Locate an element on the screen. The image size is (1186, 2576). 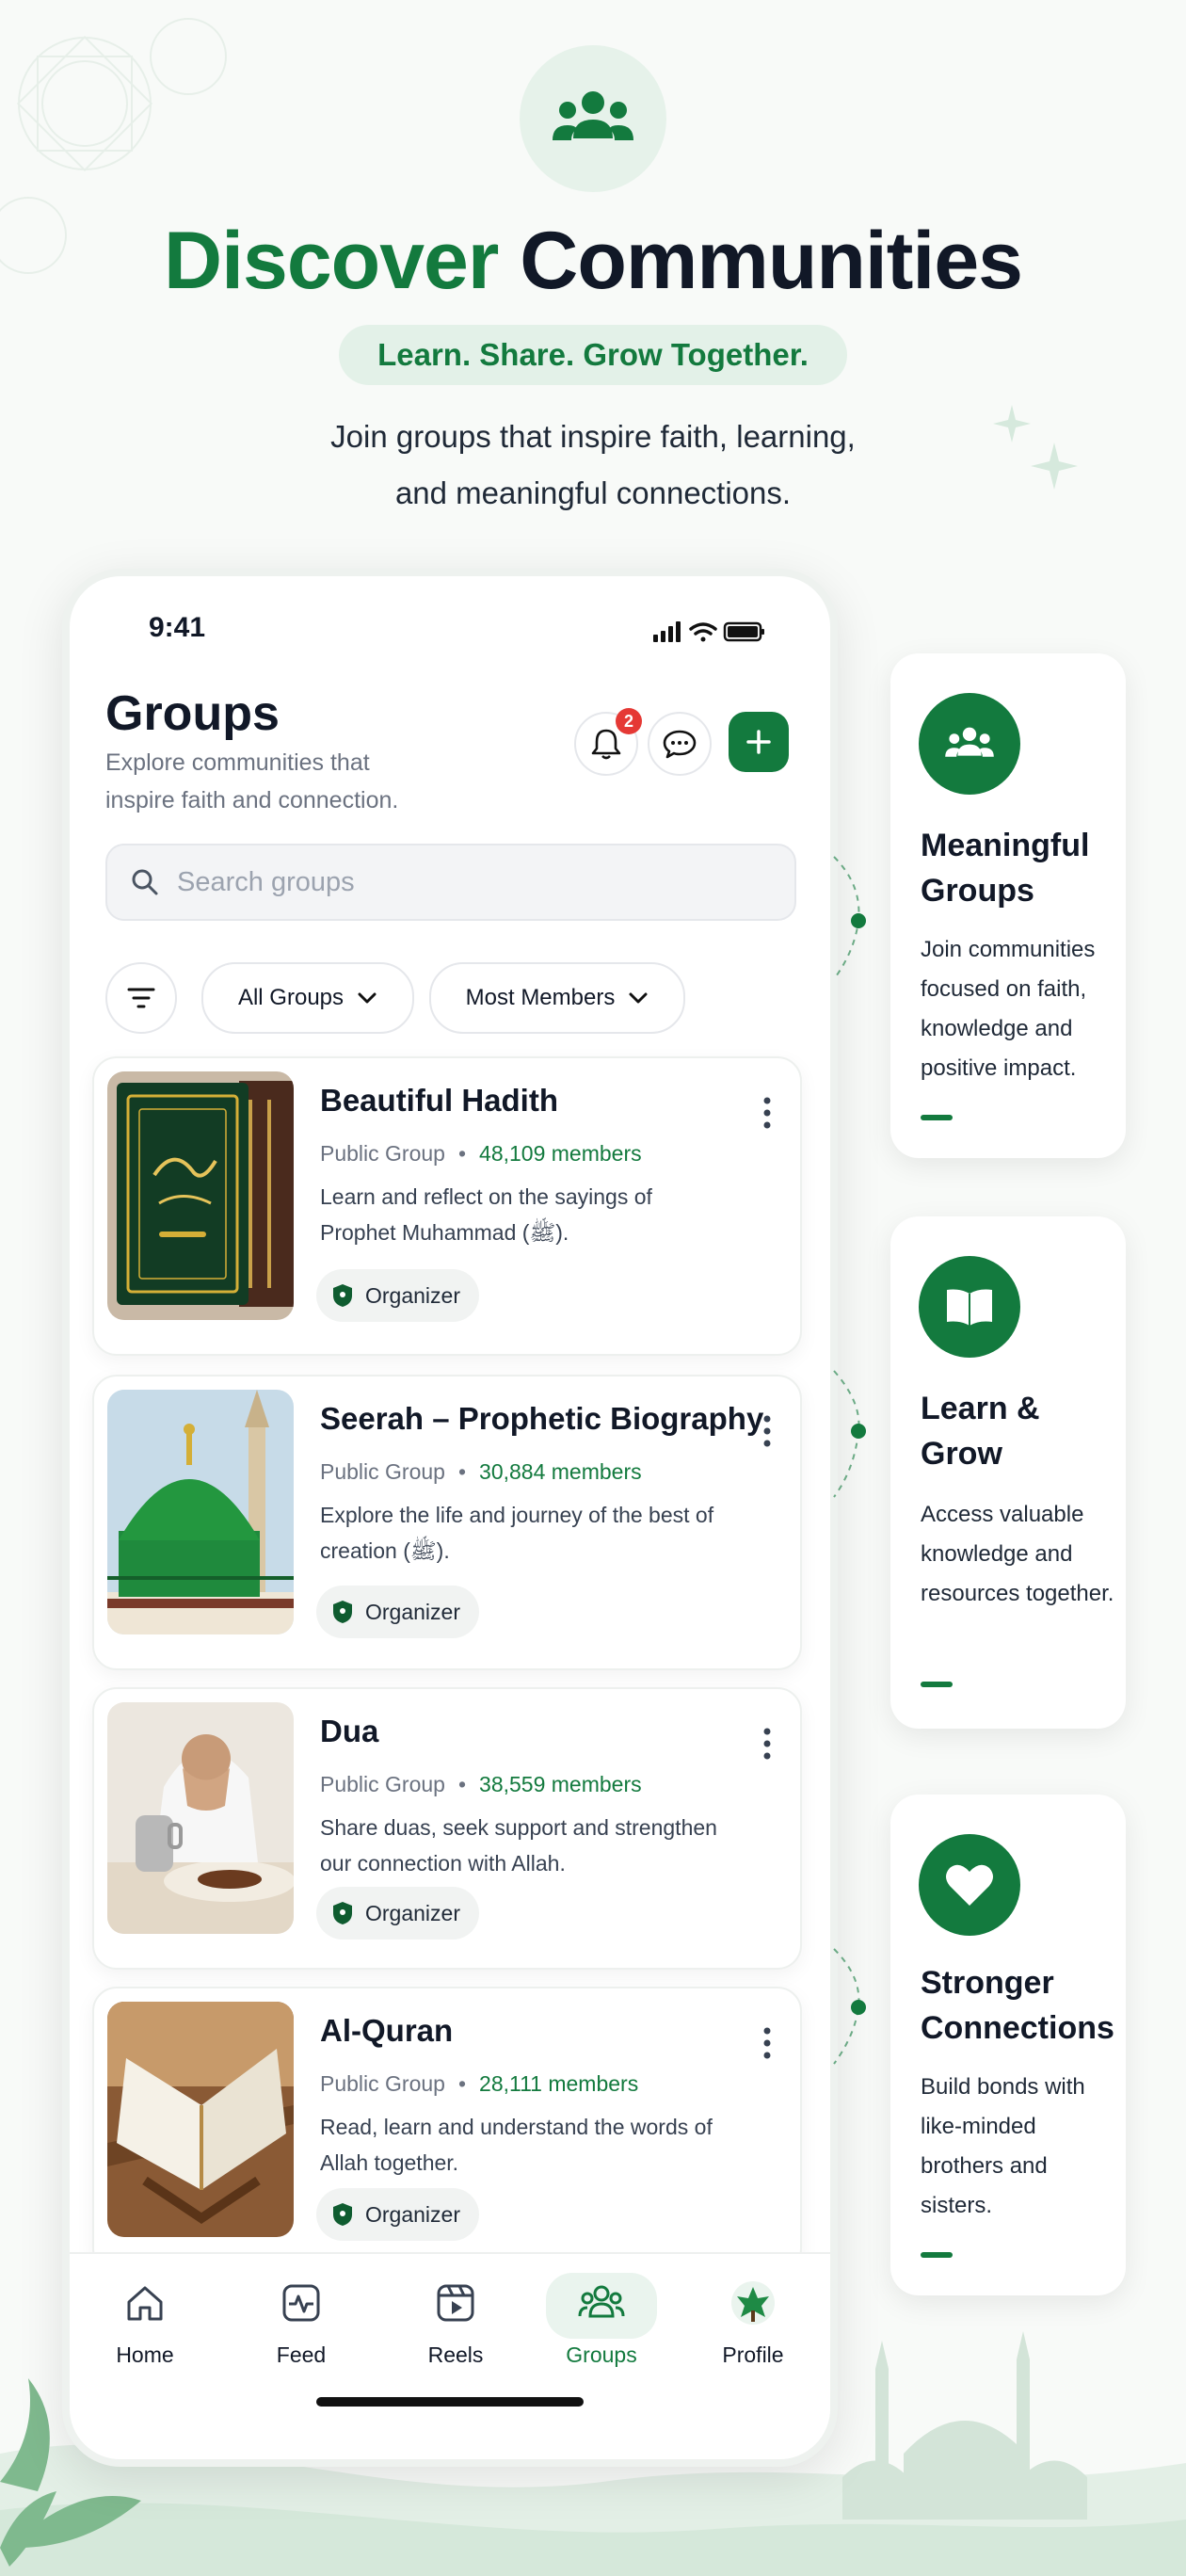
group-name: Al-Quran is located at coordinates (386, 2031).